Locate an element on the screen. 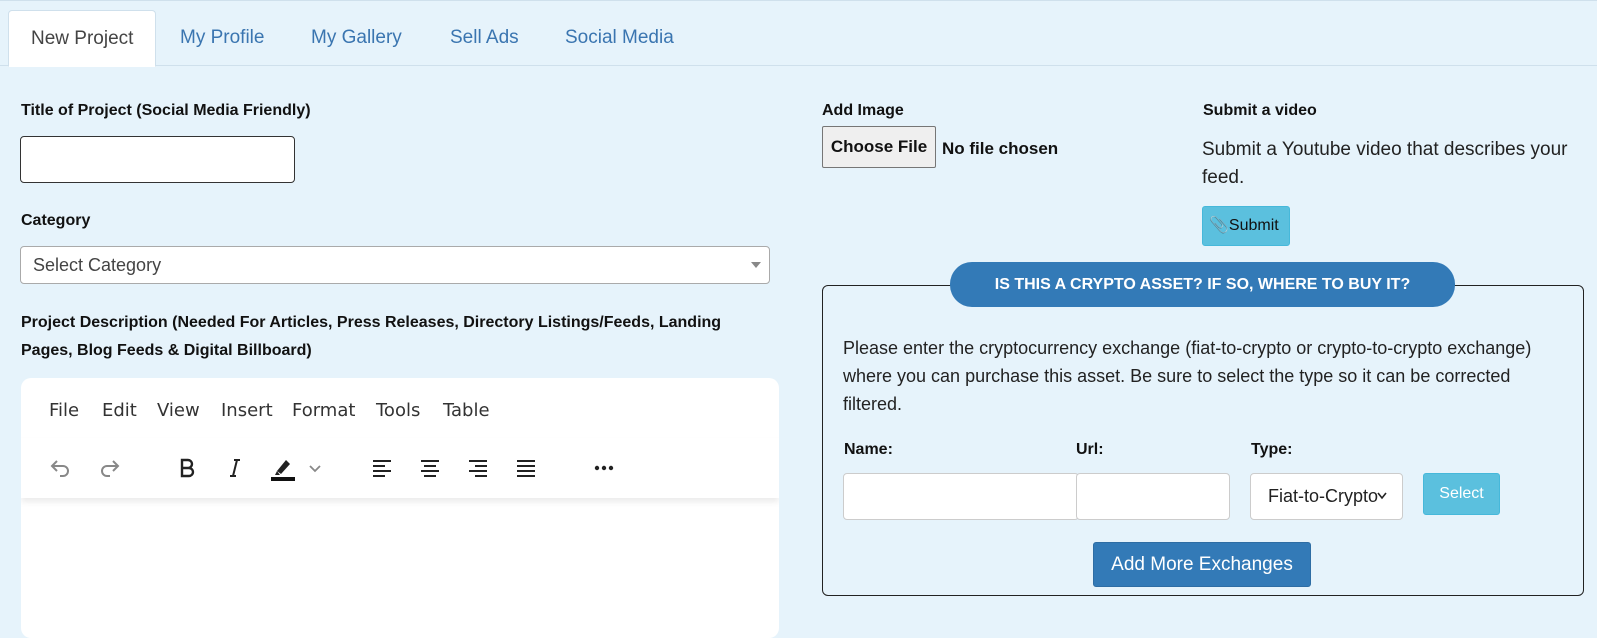 This screenshot has height=638, width=1597. menu-view: View is located at coordinates (178, 410).